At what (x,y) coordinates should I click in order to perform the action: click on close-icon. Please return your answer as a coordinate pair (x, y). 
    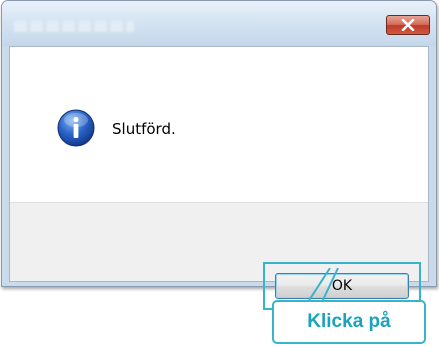
    Looking at the image, I should click on (408, 25).